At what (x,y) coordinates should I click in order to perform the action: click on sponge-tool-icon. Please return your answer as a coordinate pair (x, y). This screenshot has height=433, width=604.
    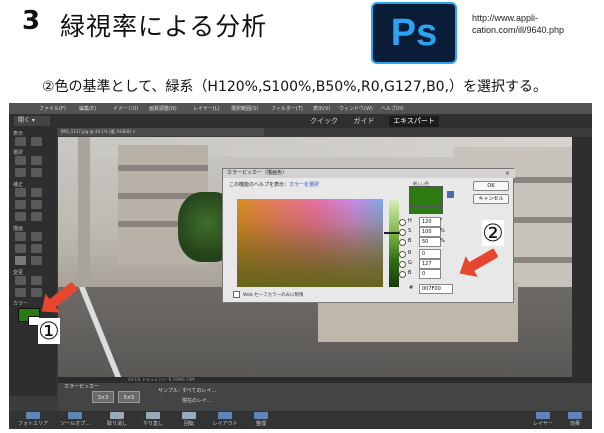
    Looking at the image, I should click on (36, 216).